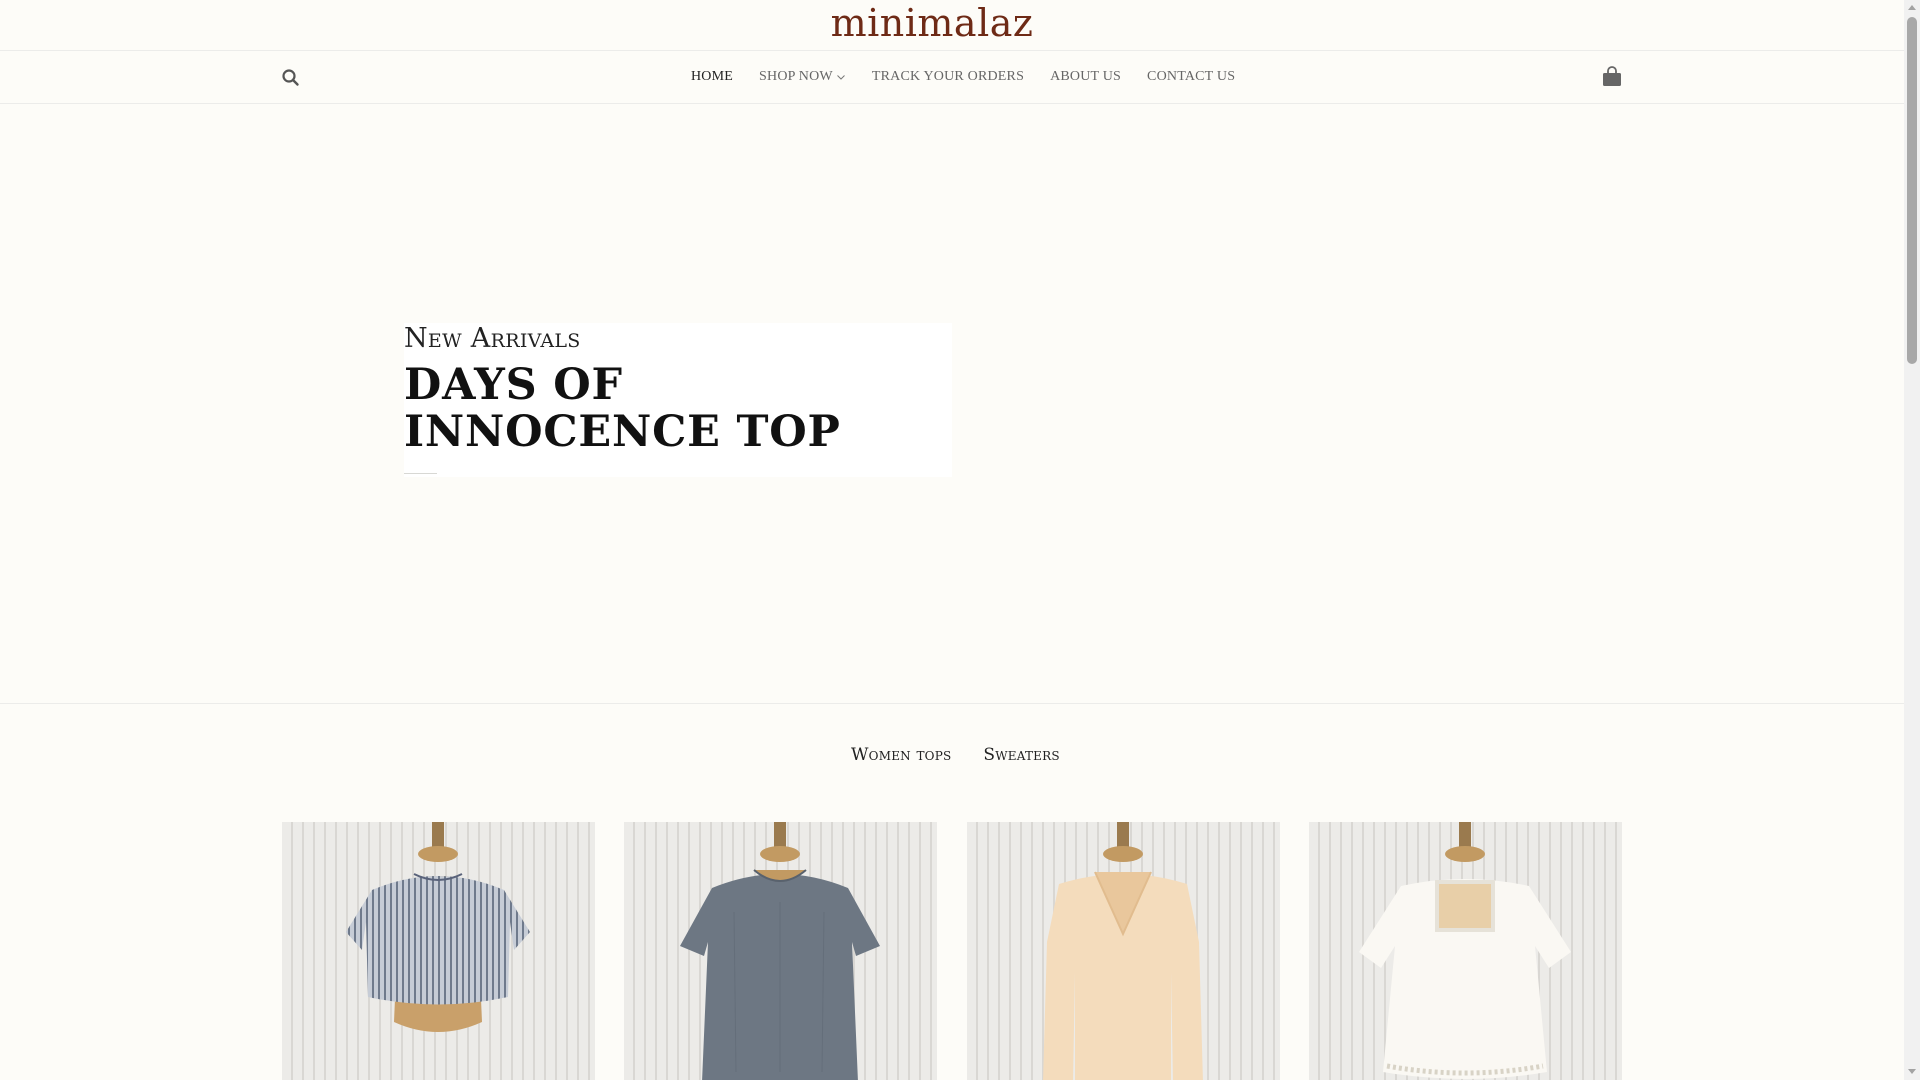 The image size is (1920, 1080). I want to click on tab-women-tops: Women tops, so click(901, 755).